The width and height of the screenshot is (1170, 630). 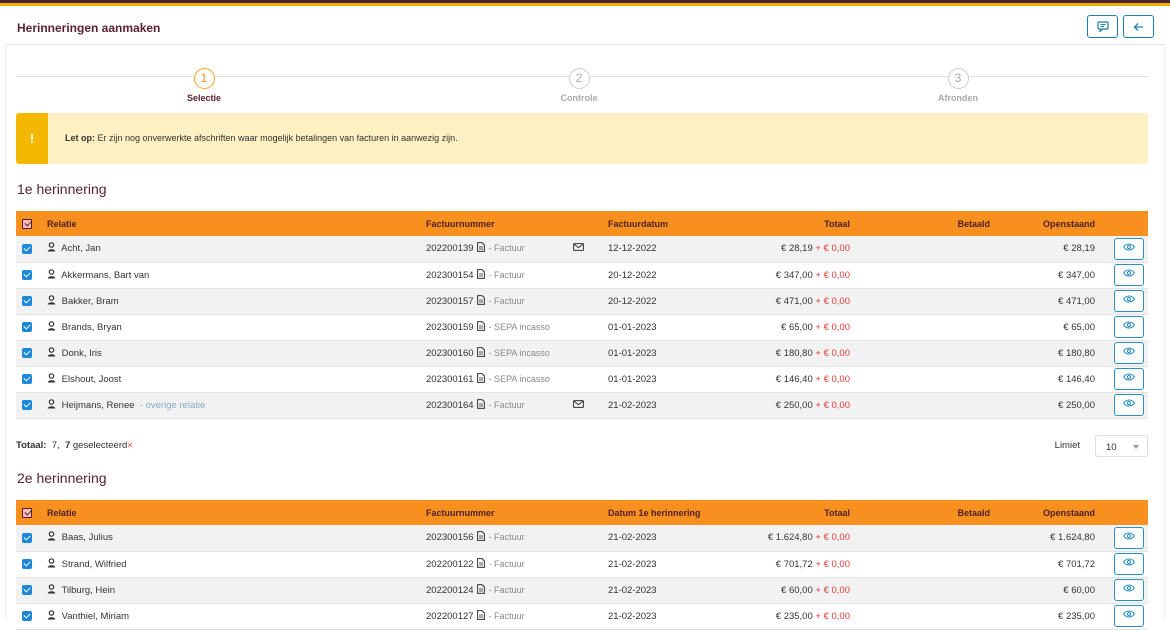 I want to click on total-cell: € 1.624,80 + € 0,00, so click(x=804, y=538).